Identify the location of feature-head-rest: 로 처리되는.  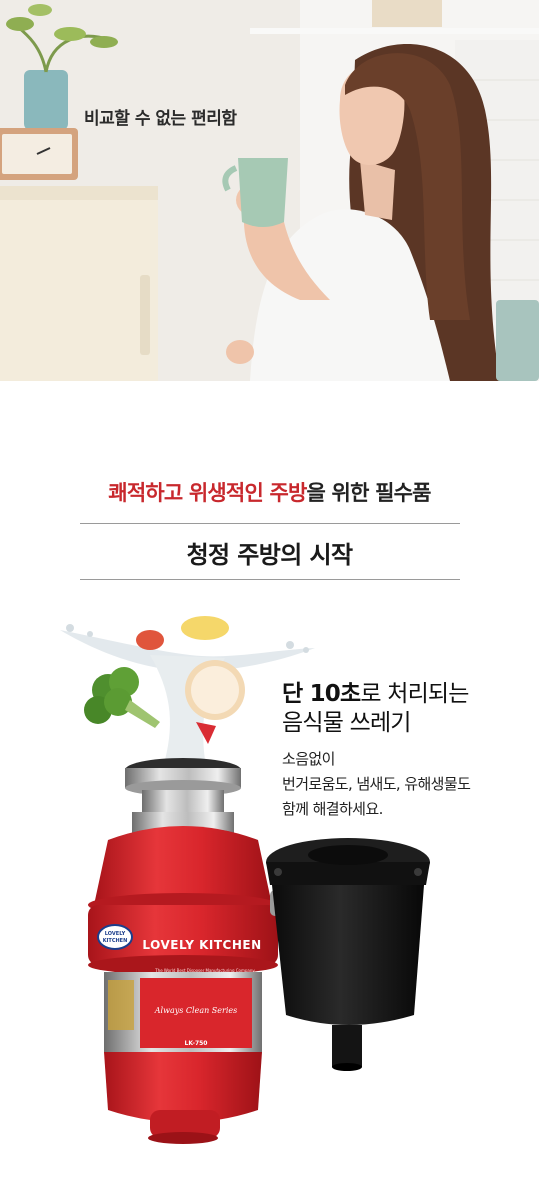
(414, 694).